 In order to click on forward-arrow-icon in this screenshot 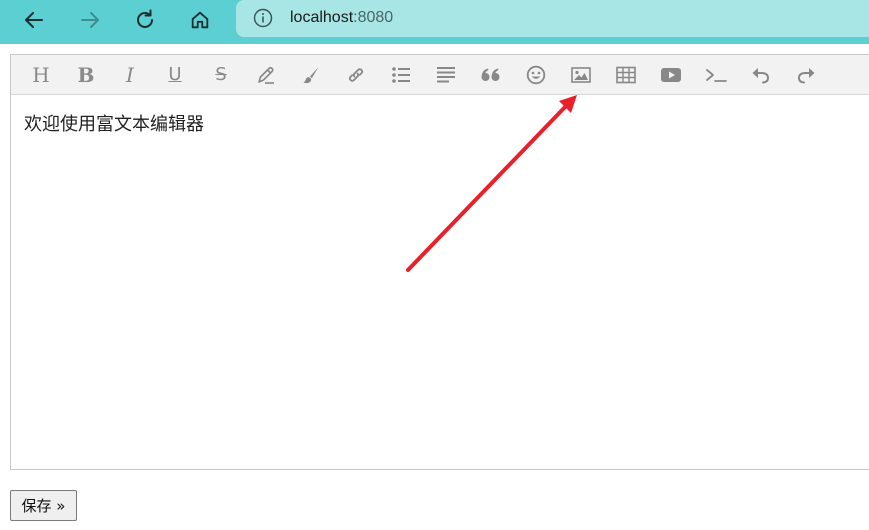, I will do `click(90, 20)`.